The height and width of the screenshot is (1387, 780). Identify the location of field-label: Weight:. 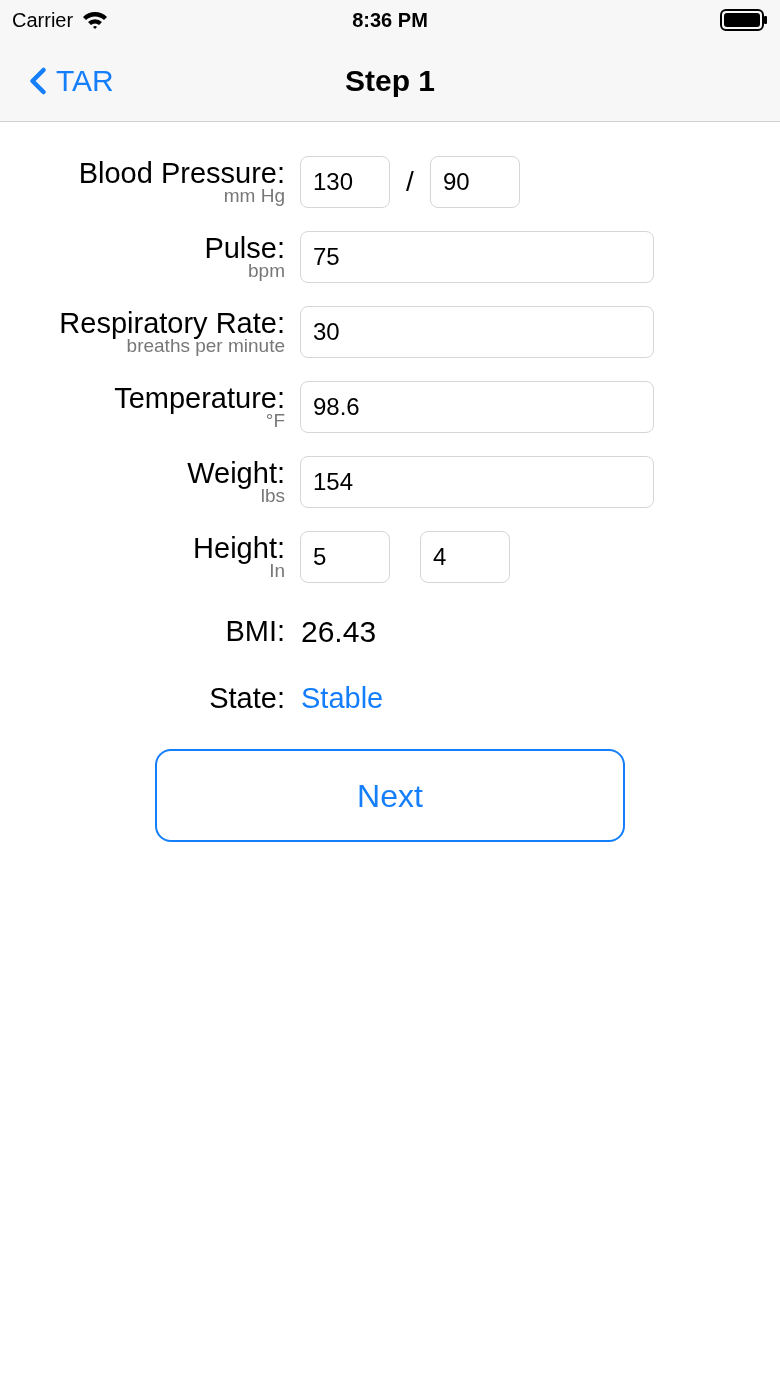
(236, 473).